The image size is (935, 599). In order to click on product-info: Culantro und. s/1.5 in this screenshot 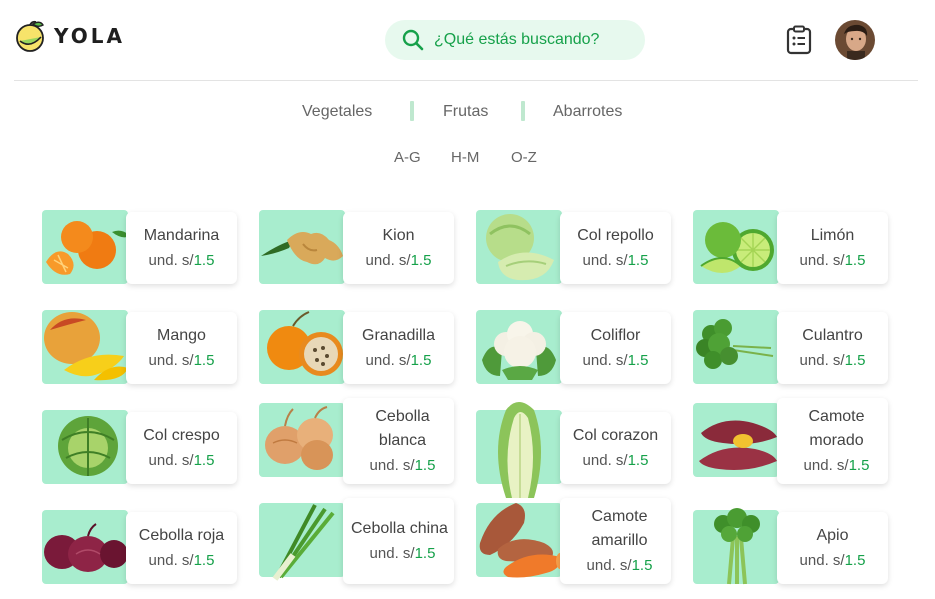, I will do `click(832, 348)`.